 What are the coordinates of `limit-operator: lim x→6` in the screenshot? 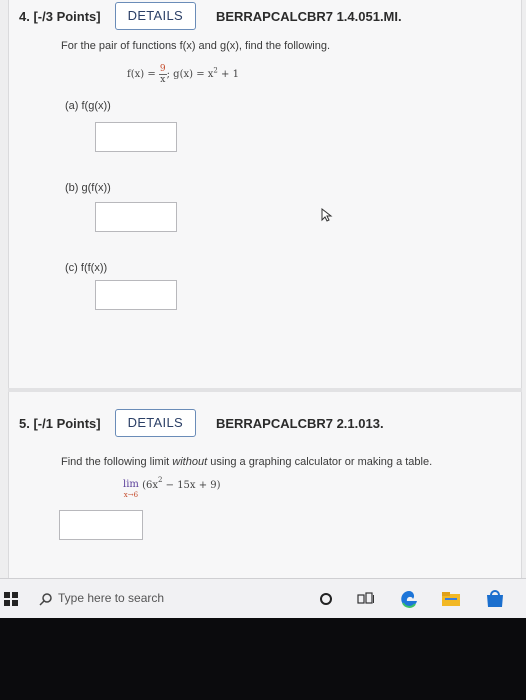 It's located at (131, 490).